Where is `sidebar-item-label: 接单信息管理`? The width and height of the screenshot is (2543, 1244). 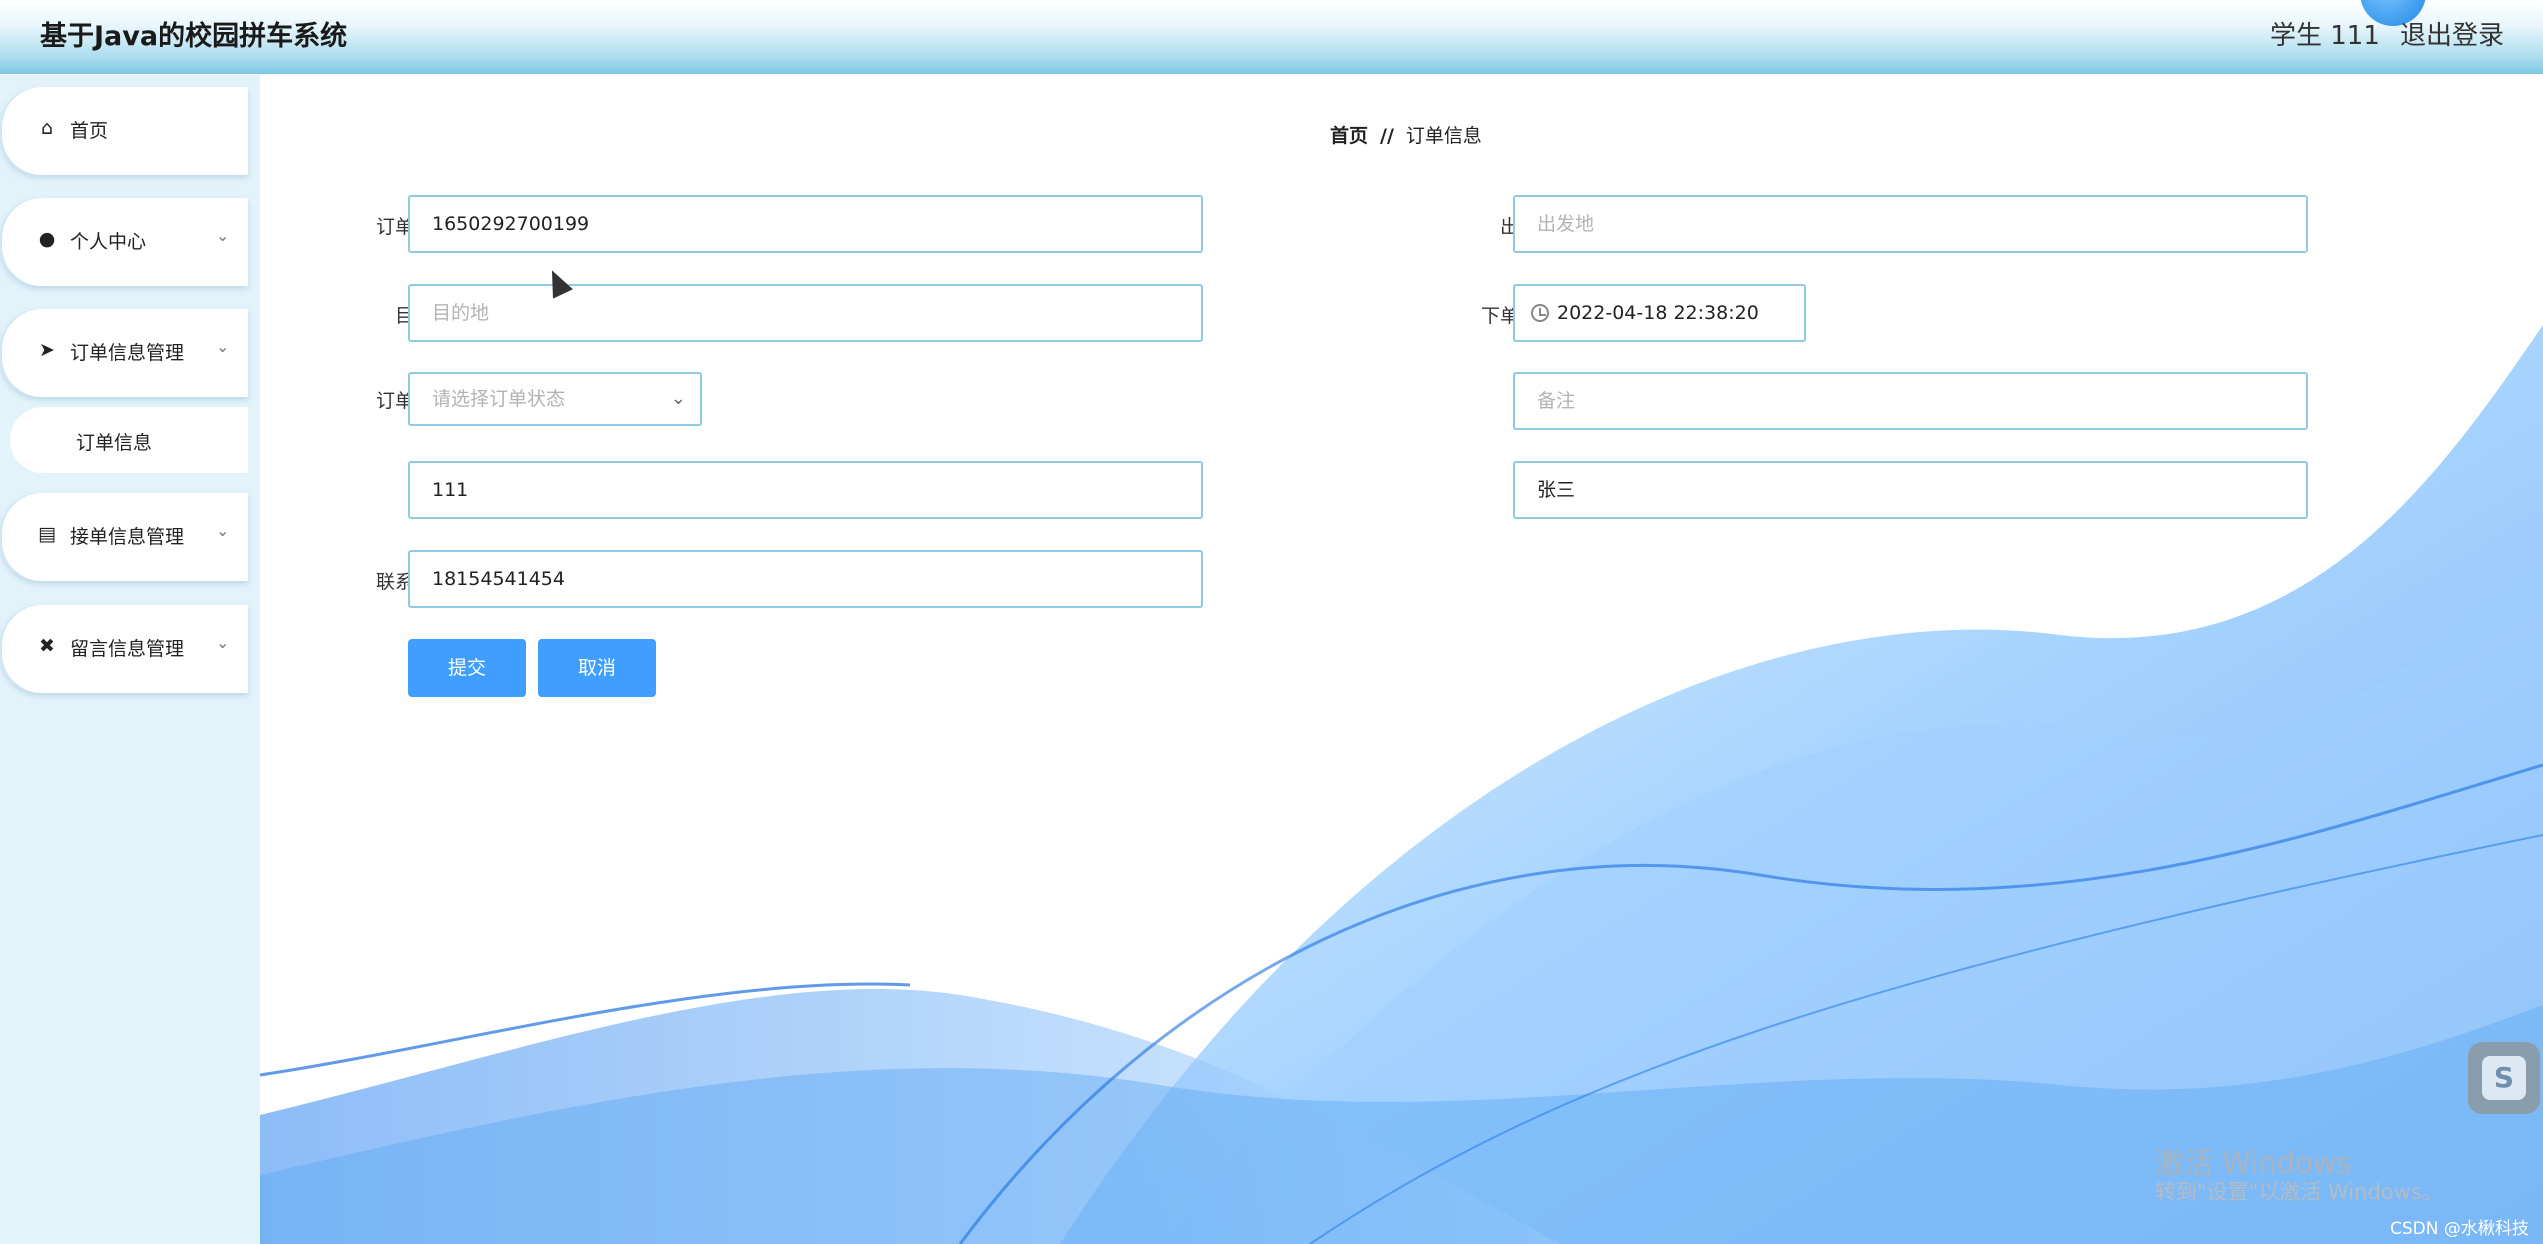
sidebar-item-label: 接单信息管理 is located at coordinates (127, 537).